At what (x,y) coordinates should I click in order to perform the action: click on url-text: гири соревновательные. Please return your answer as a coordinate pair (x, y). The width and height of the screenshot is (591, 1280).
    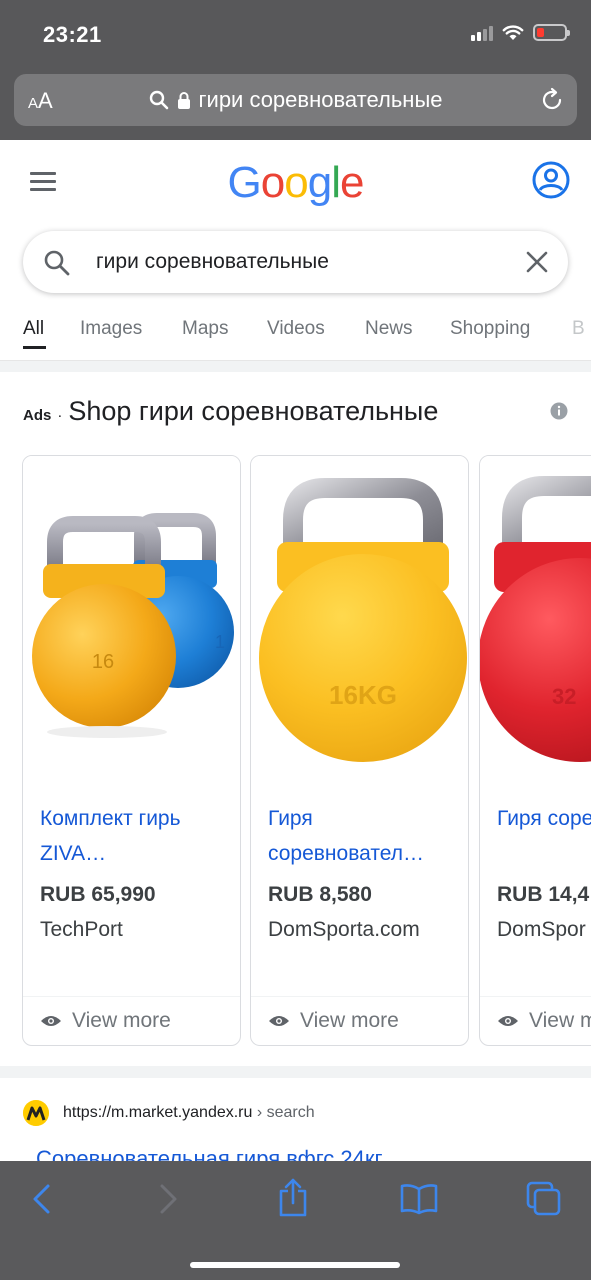
    Looking at the image, I should click on (320, 99).